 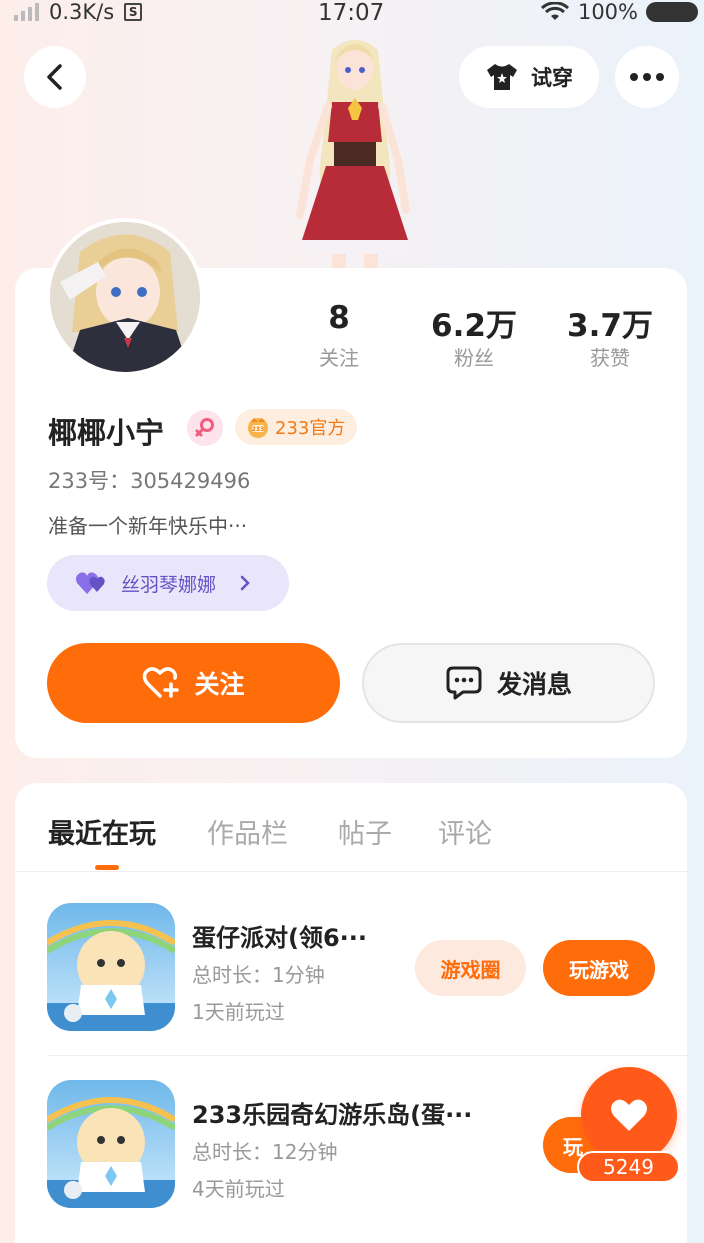 I want to click on back-button, so click(x=55, y=77).